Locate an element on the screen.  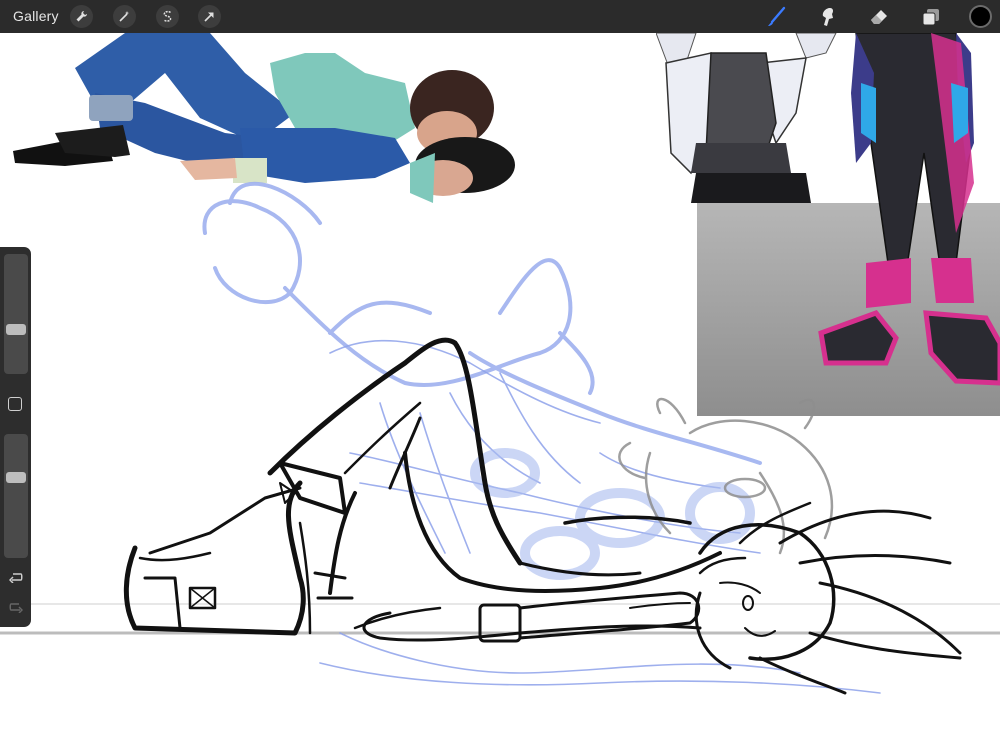
brush-size-slider is located at coordinates (16, 314).